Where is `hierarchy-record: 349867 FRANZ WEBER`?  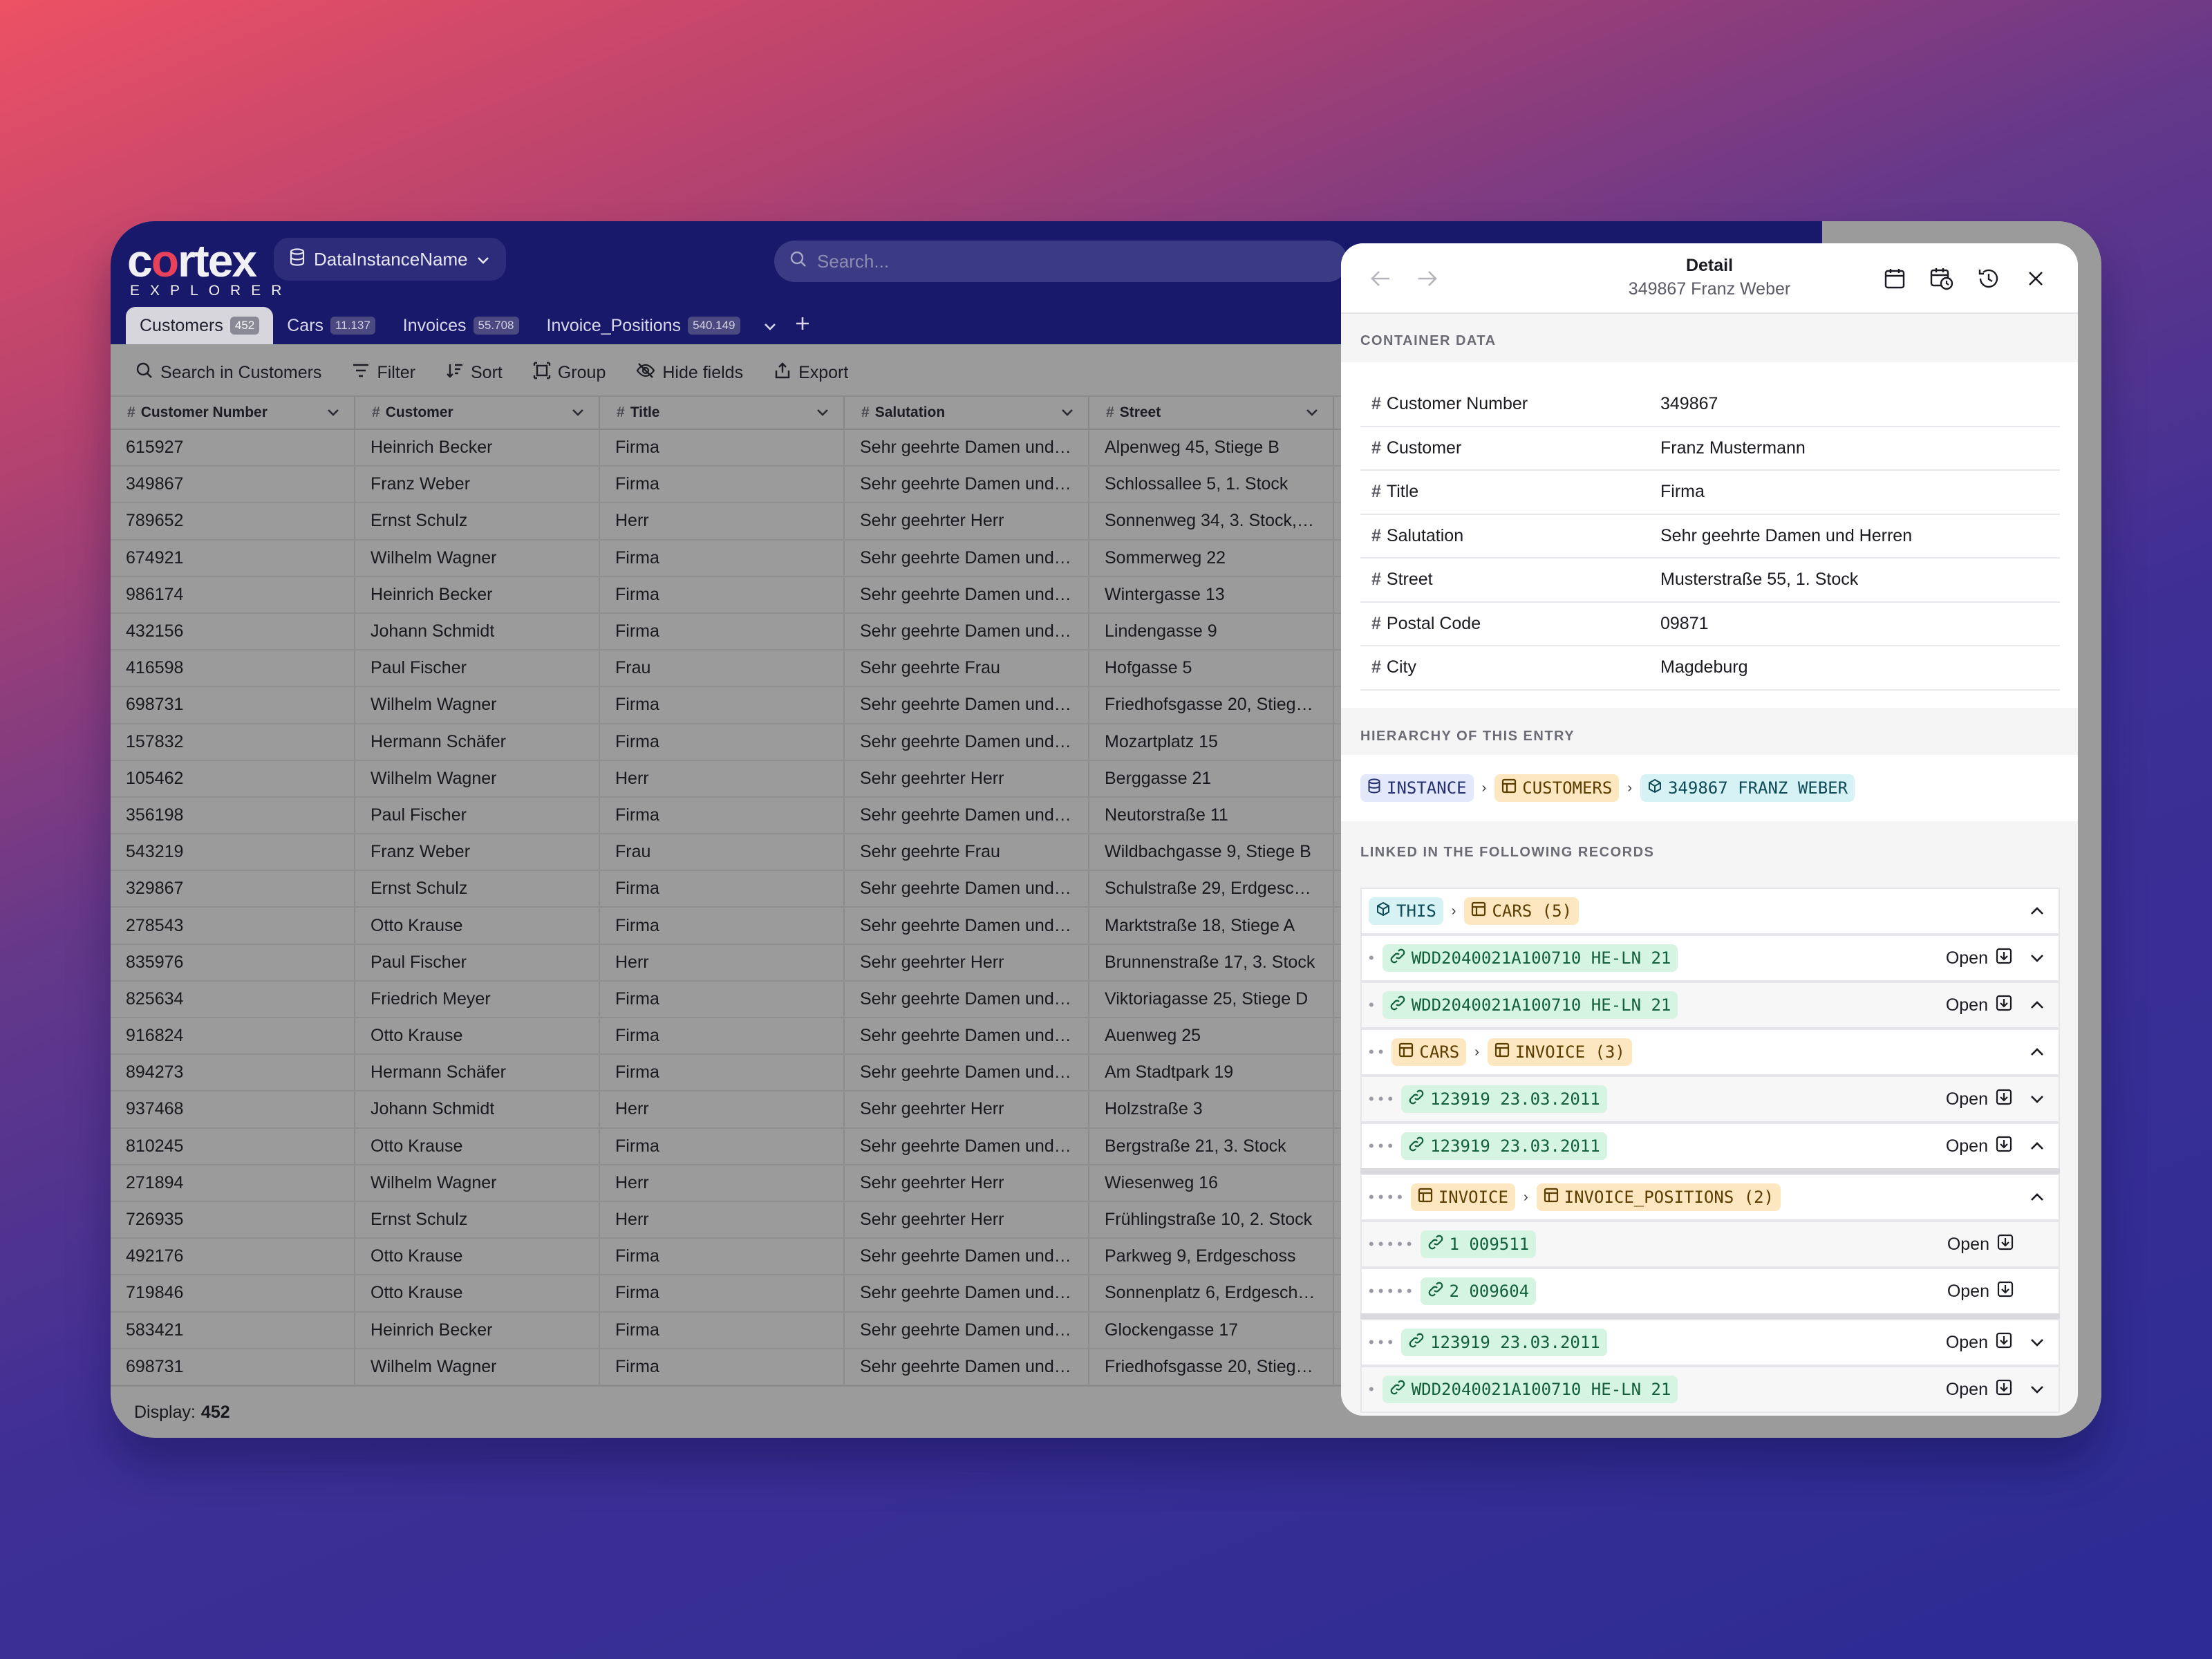
hierarchy-record: 349867 FRANZ WEBER is located at coordinates (1747, 788).